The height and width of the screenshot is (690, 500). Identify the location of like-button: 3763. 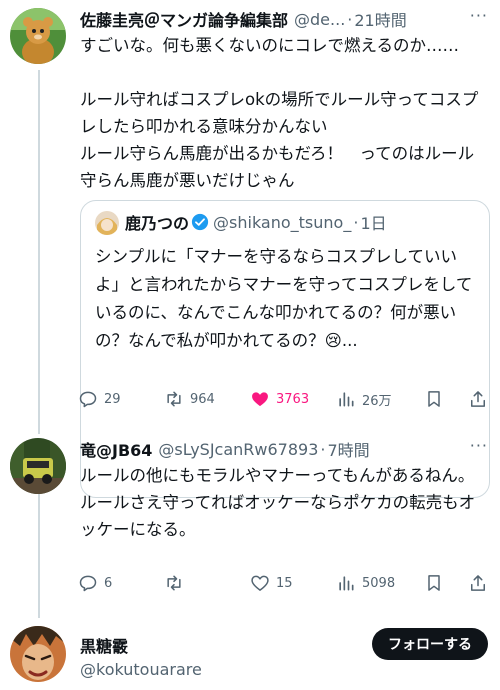
(279, 399).